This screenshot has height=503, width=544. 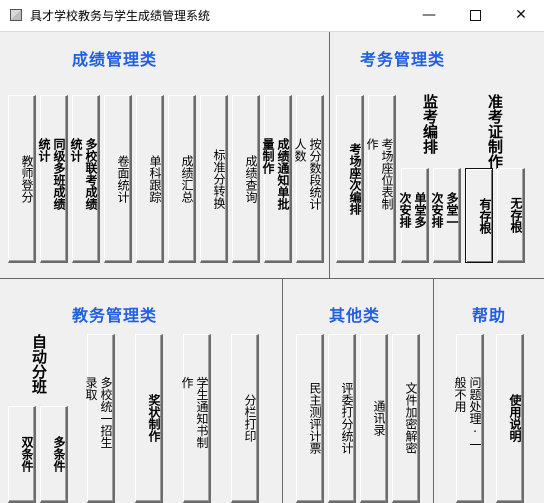 What do you see at coordinates (310, 418) in the screenshot?
I see `democratic-vote-button: 民主测评计票` at bounding box center [310, 418].